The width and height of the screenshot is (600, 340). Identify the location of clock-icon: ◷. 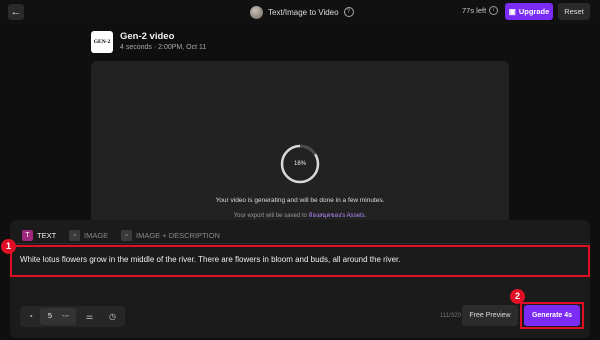
(112, 316).